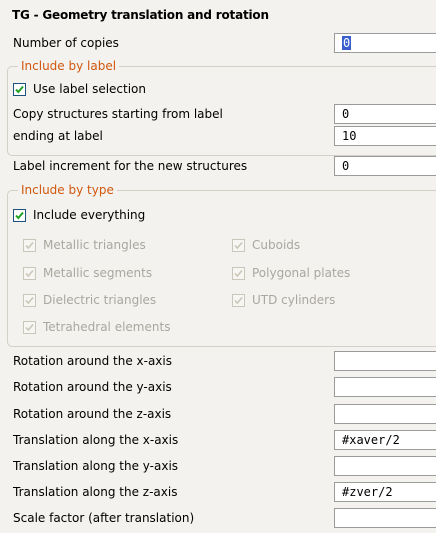  What do you see at coordinates (385, 43) in the screenshot?
I see `number-of-copies-input: 0` at bounding box center [385, 43].